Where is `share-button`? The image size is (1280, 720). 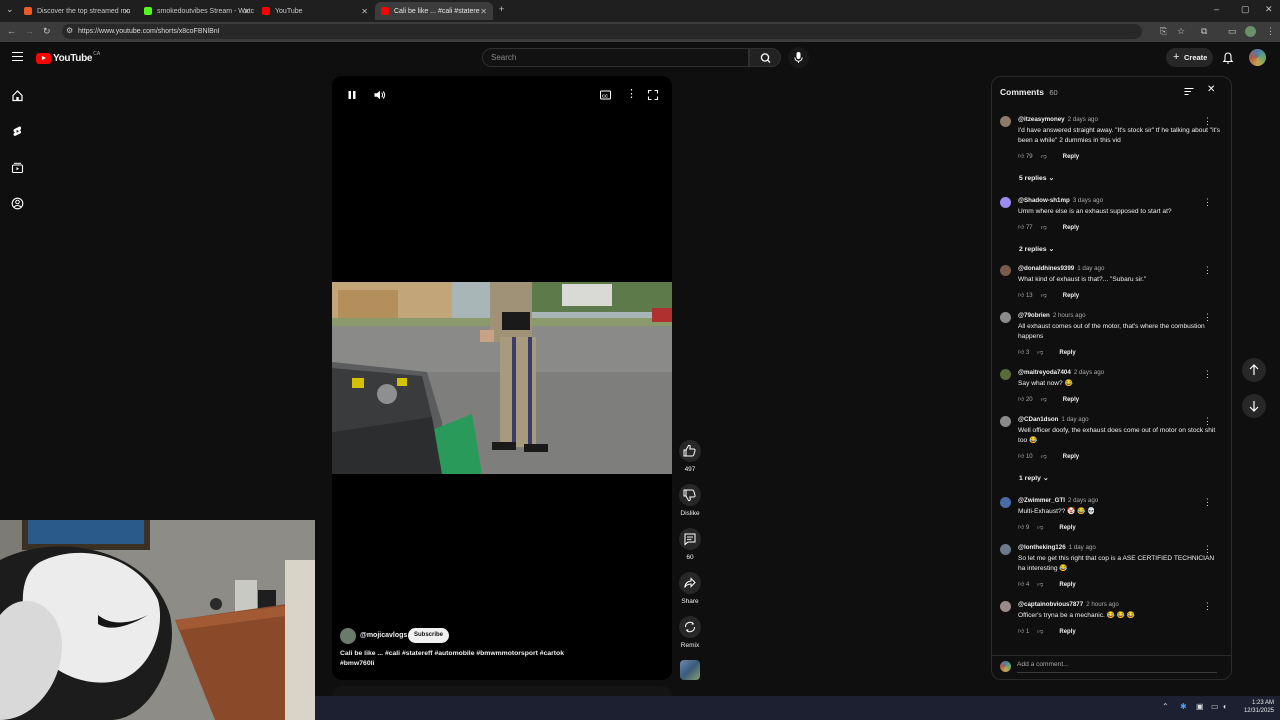 share-button is located at coordinates (690, 583).